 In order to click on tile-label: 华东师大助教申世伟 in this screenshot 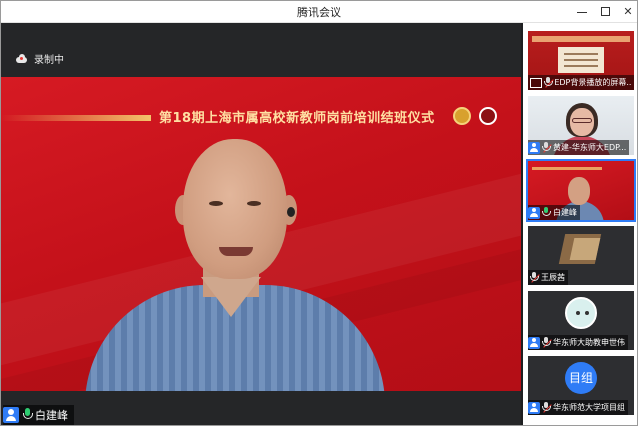, I will do `click(578, 342)`.